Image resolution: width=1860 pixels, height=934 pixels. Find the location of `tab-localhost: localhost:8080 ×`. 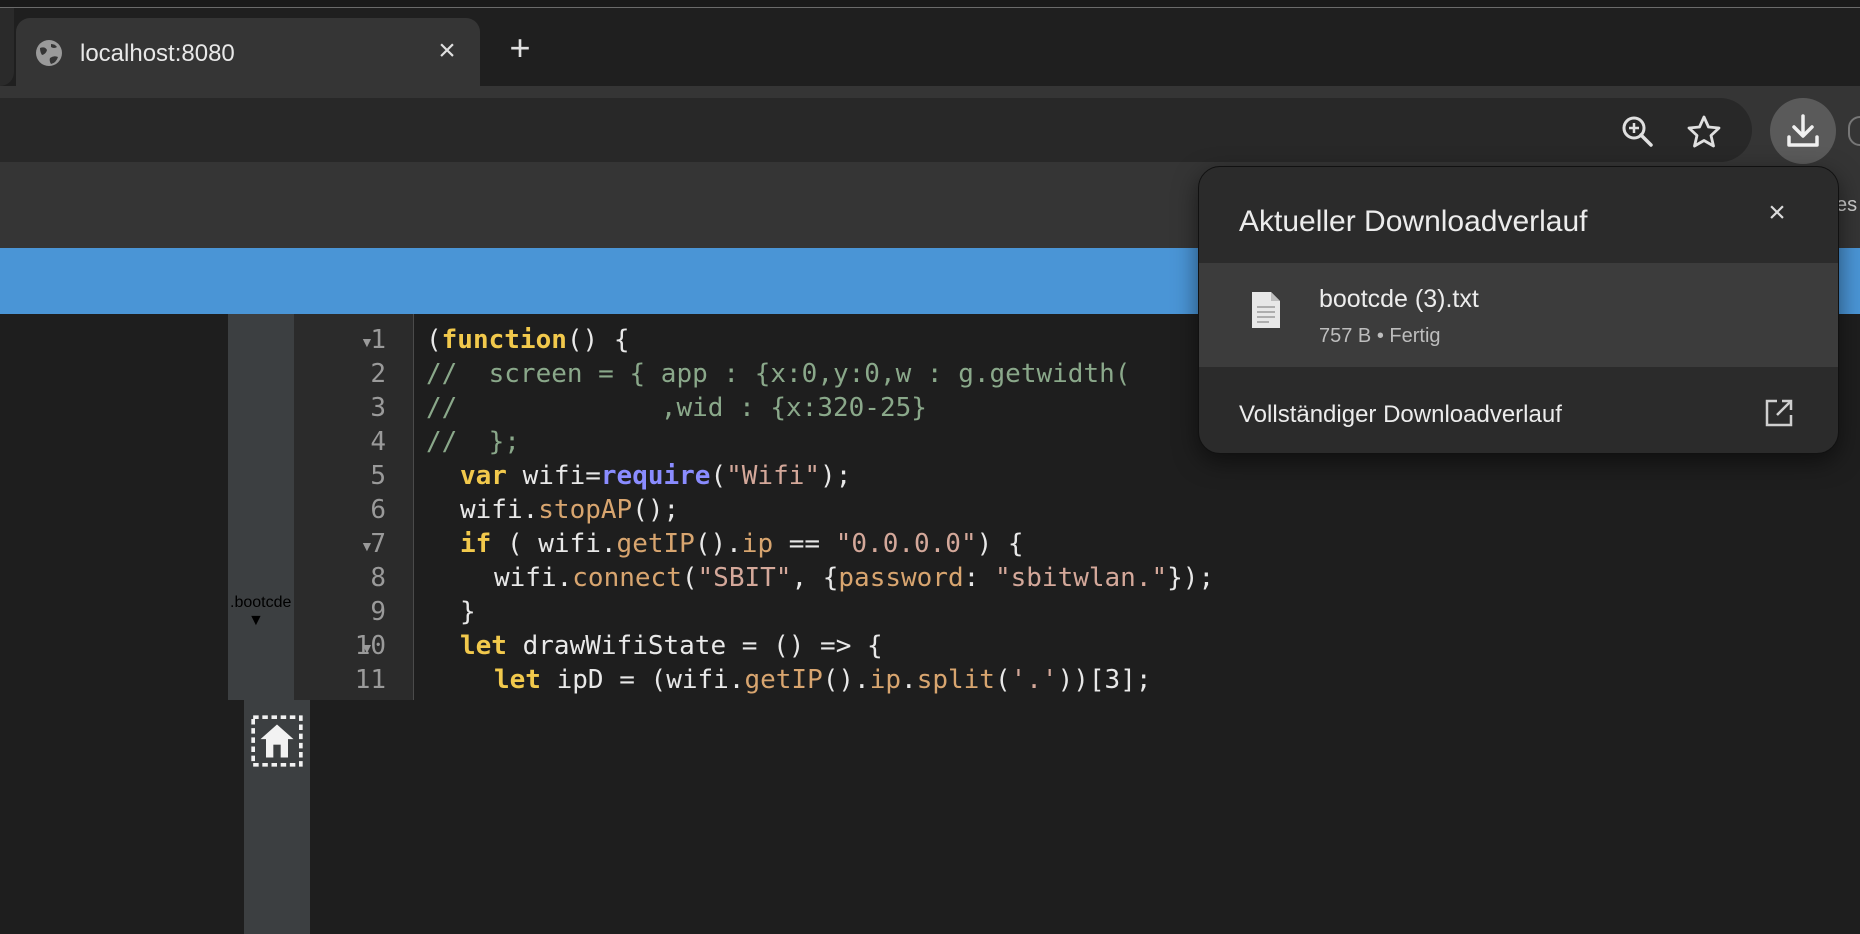

tab-localhost: localhost:8080 × is located at coordinates (248, 56).